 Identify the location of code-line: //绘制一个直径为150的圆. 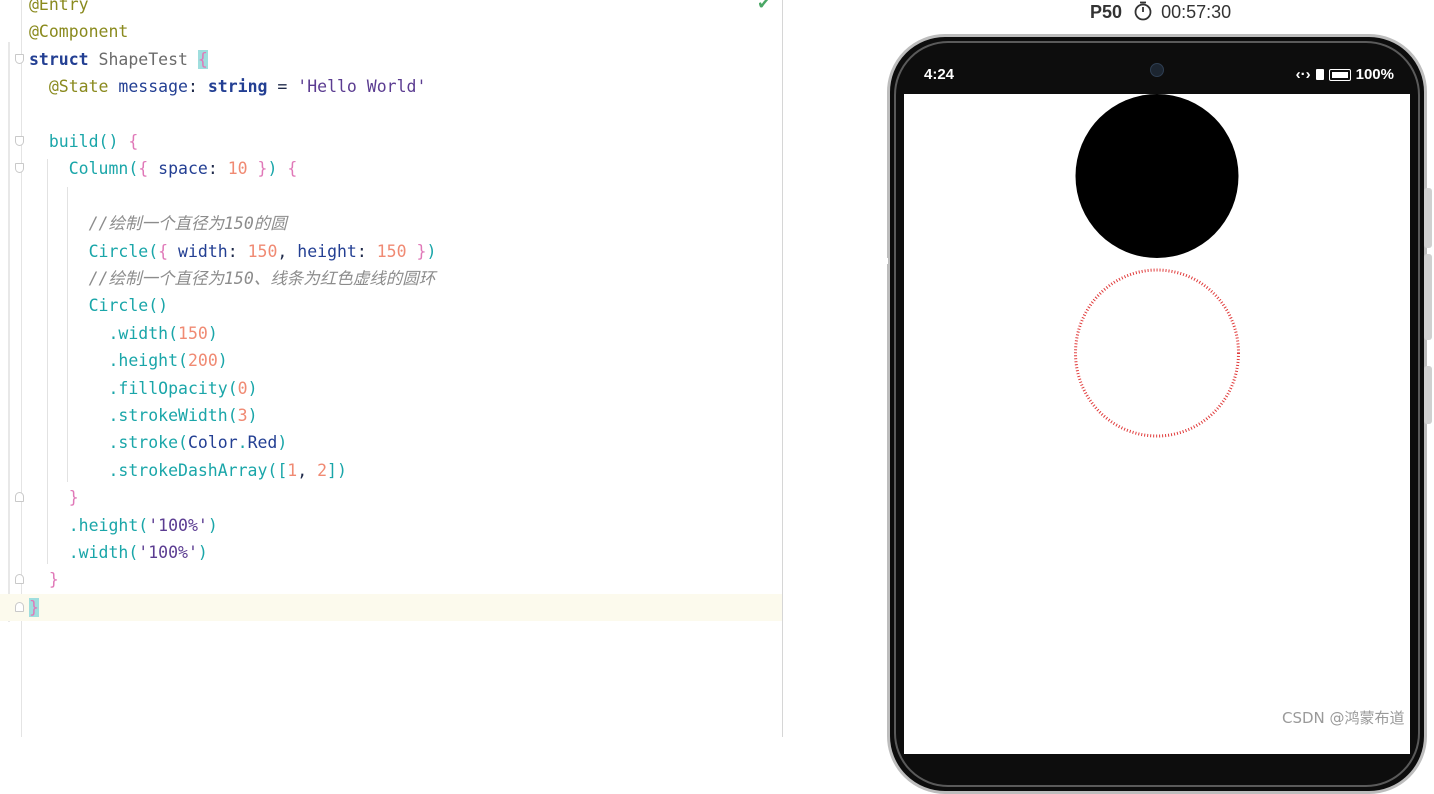
(391, 223).